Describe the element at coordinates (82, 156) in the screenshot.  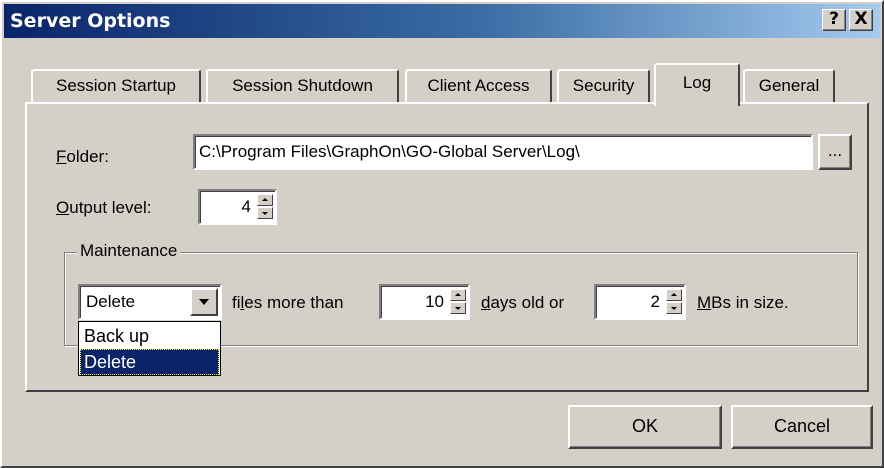
I see `folder-label: Folder:` at that location.